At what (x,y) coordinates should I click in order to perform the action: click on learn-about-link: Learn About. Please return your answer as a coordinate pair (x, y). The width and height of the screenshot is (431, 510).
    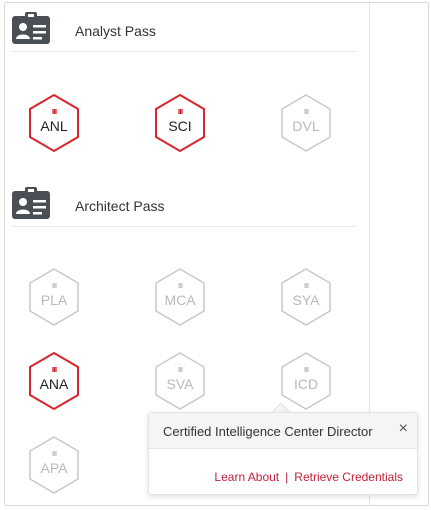
    Looking at the image, I should click on (246, 477).